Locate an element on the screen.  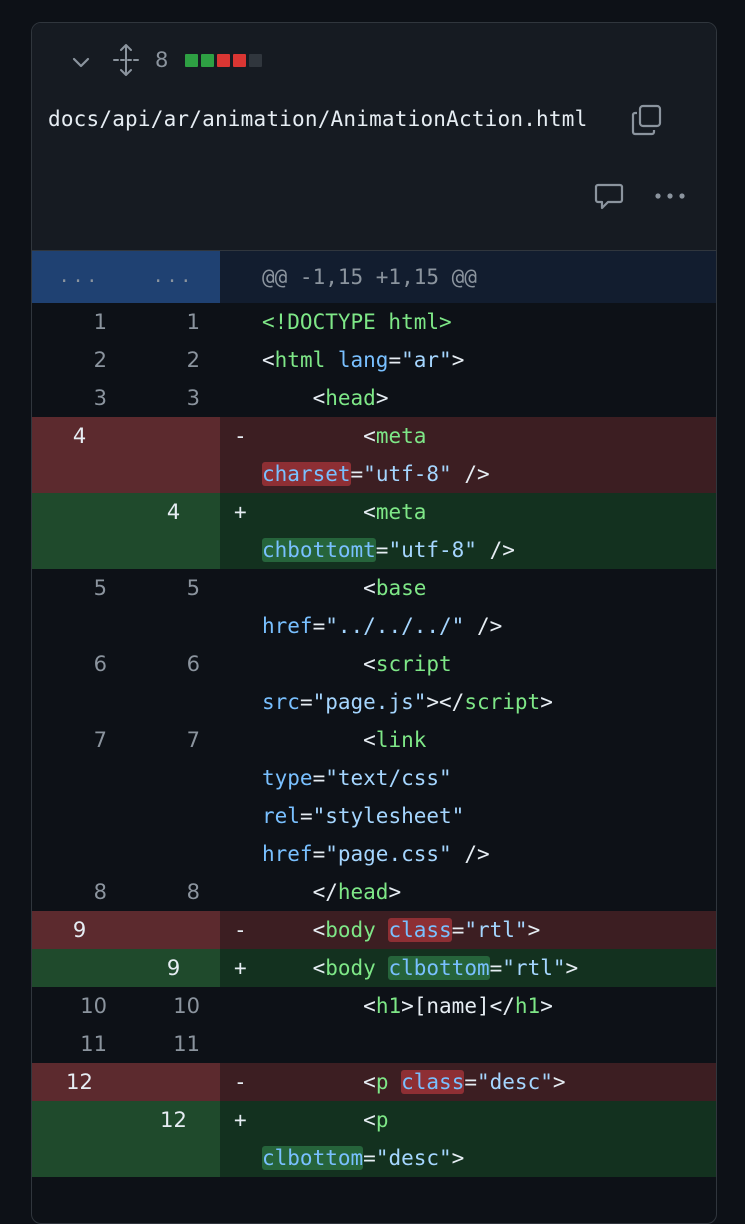
diffstat-block is located at coordinates (223, 60).